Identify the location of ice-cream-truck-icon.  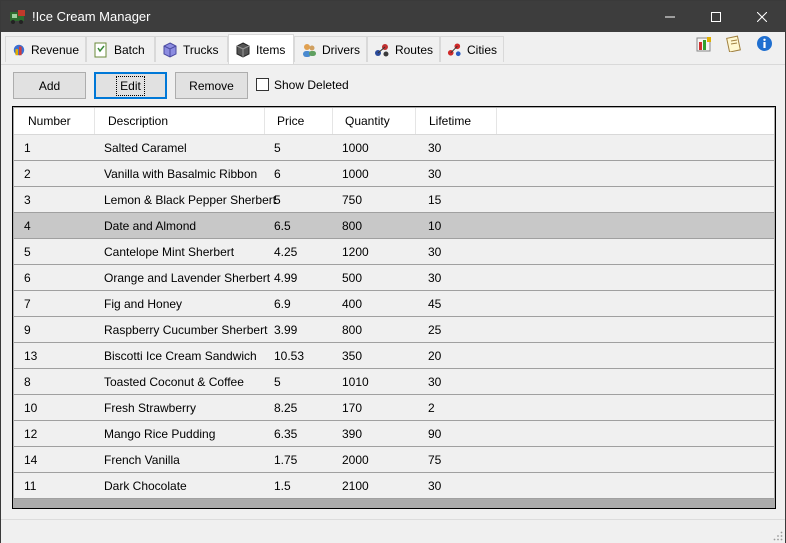
(17, 17).